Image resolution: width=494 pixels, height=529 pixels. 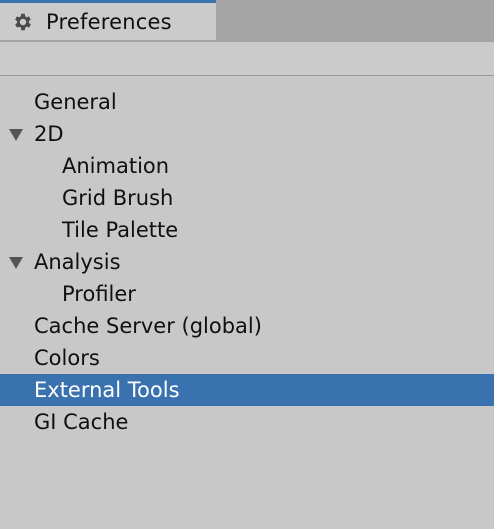 What do you see at coordinates (107, 390) in the screenshot?
I see `tree-item-label: External Tools` at bounding box center [107, 390].